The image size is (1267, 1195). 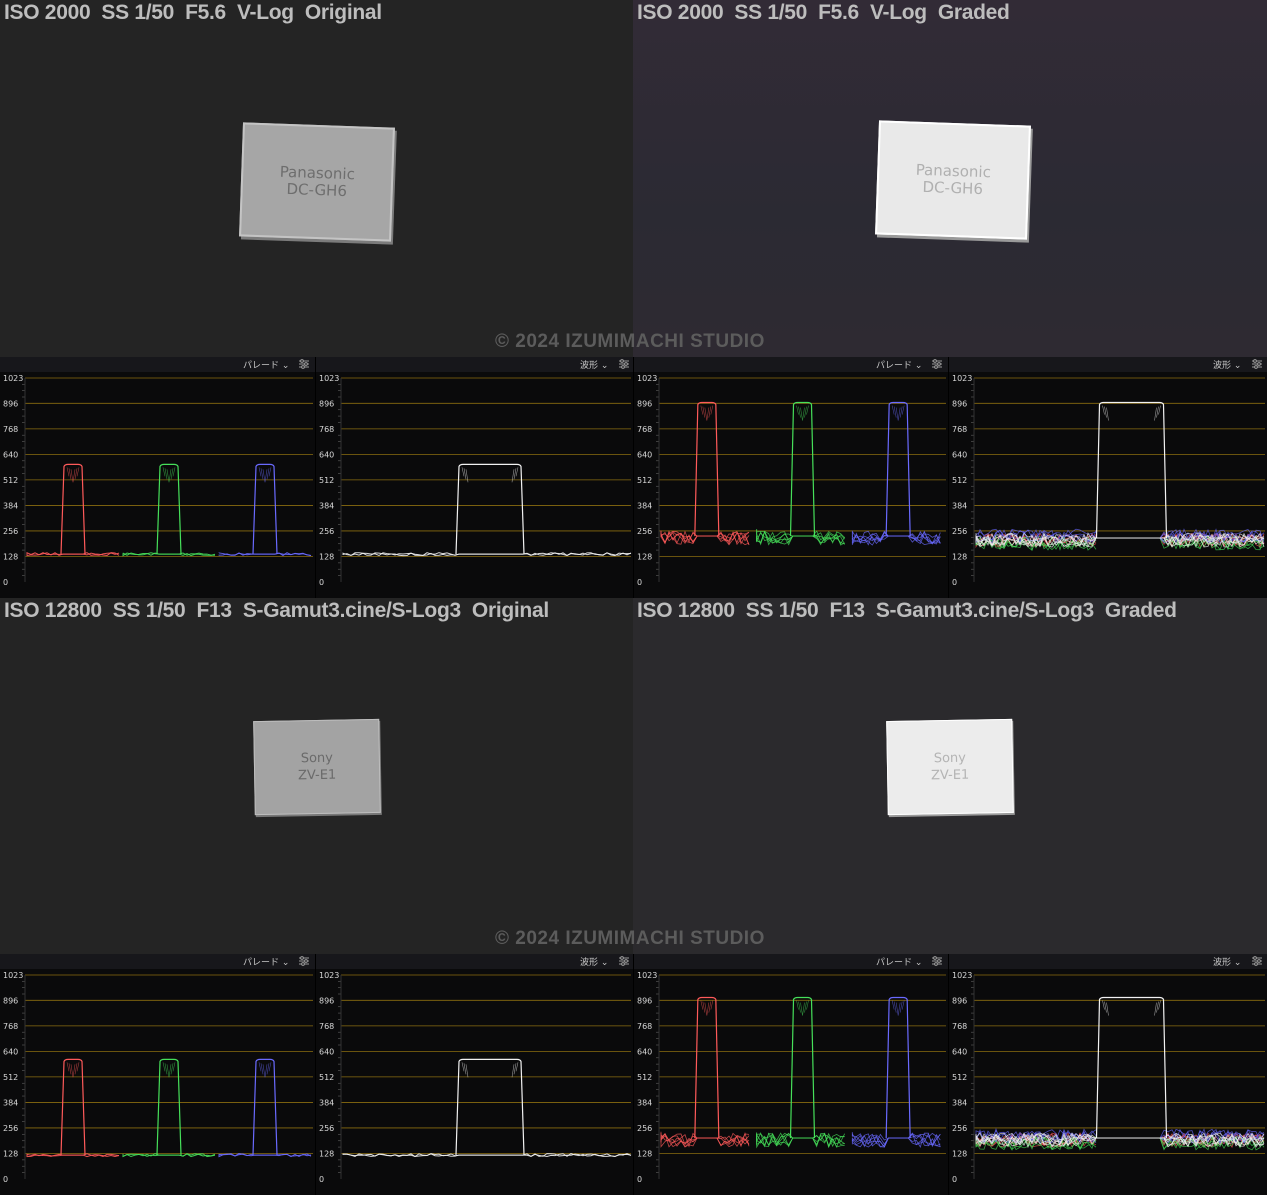 I want to click on watermark: © 2024 IZUMIMACHI STUDIO, so click(x=630, y=939).